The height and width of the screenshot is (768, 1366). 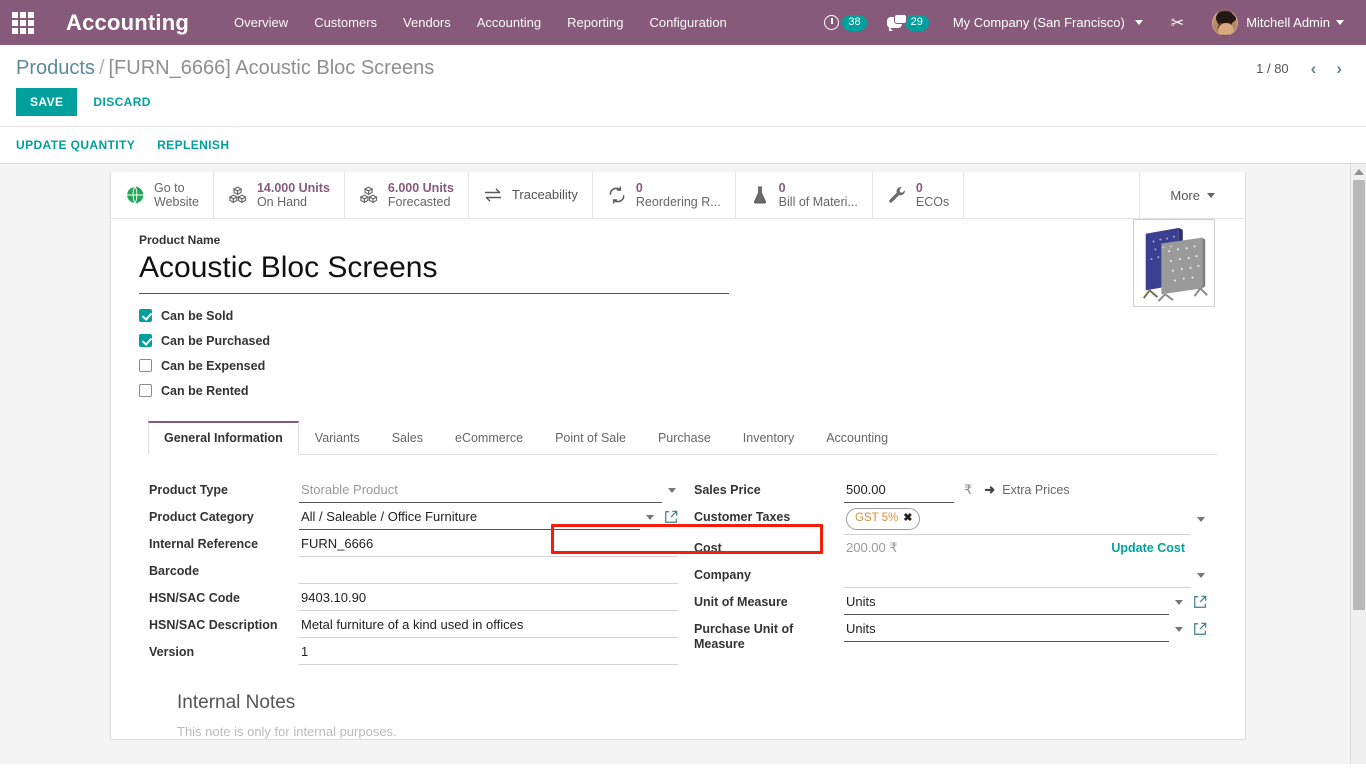 I want to click on checkbox-can-be-sold, so click(x=145, y=315).